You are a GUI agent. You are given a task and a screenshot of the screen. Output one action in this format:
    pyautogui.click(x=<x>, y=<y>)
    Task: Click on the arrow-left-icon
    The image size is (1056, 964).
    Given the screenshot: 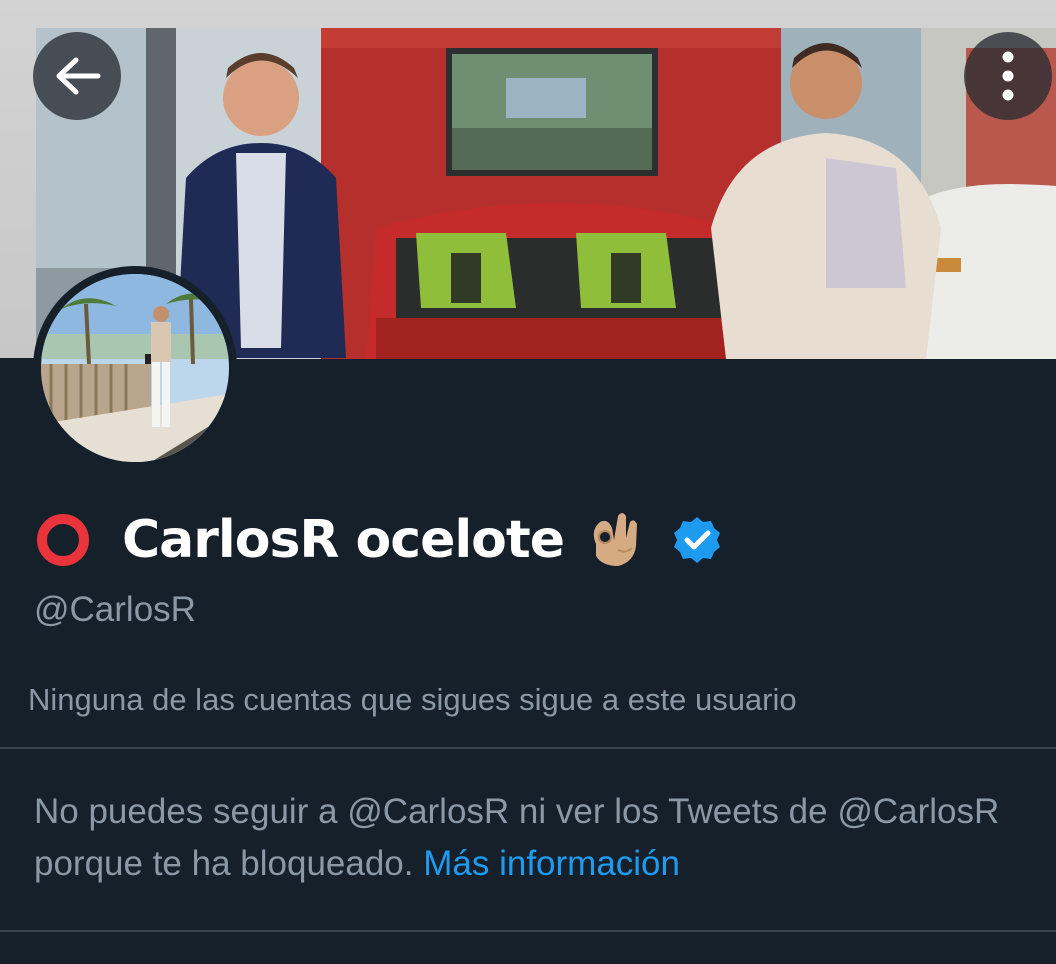 What is the action you would take?
    pyautogui.click(x=78, y=76)
    